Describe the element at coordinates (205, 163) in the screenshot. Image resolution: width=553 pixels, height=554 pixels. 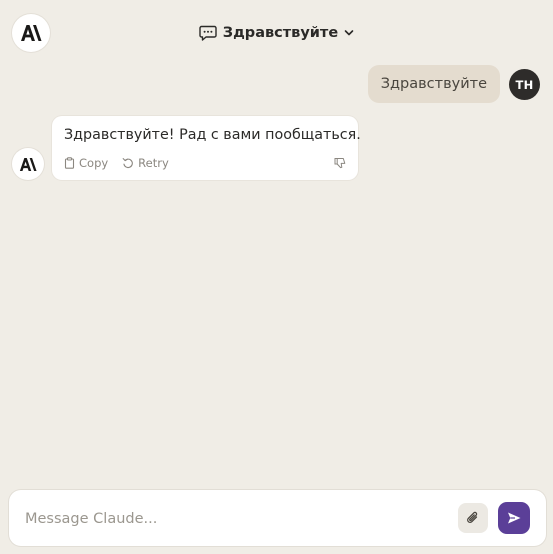
I see `message-actions: Copy Retry` at that location.